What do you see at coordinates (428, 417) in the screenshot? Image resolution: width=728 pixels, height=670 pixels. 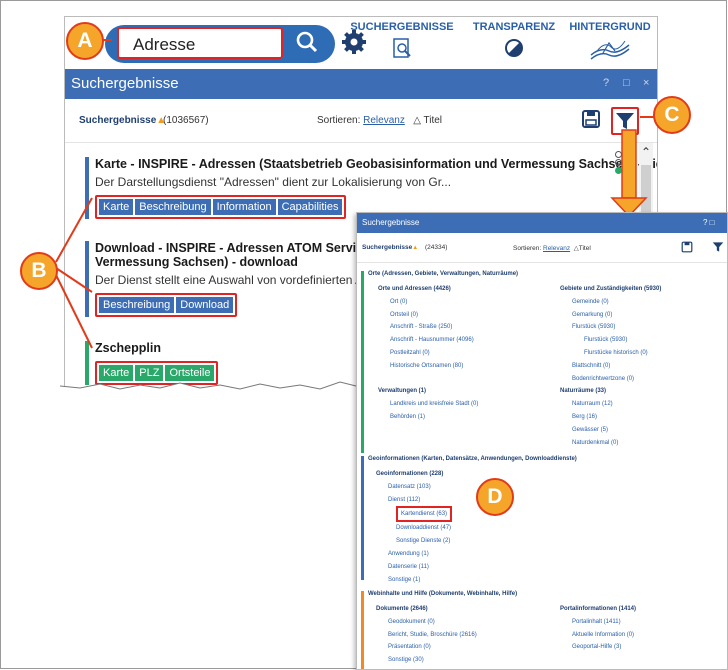 I see `facet-option: Behörden (1)` at bounding box center [428, 417].